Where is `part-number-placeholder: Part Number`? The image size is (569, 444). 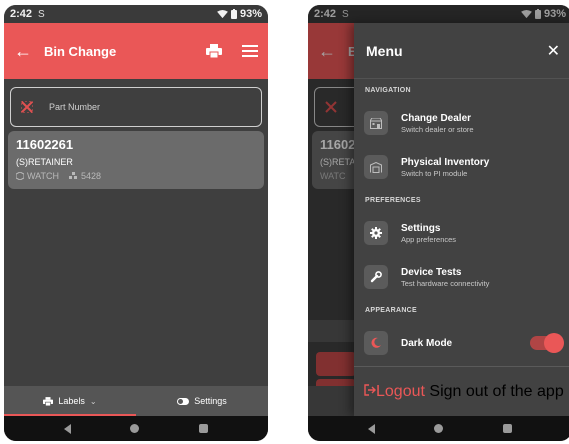
part-number-placeholder: Part Number is located at coordinates (75, 107).